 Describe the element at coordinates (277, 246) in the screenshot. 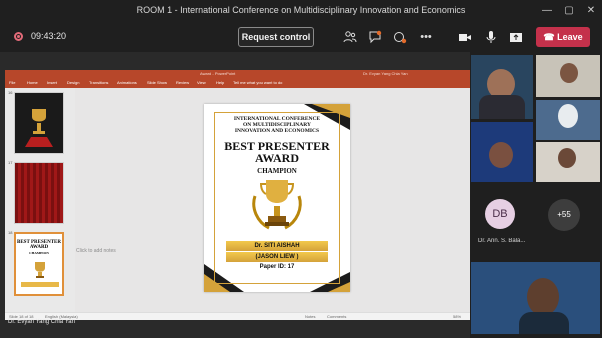

I see `slide-winner-name: Dr. SITI AISHAH` at that location.